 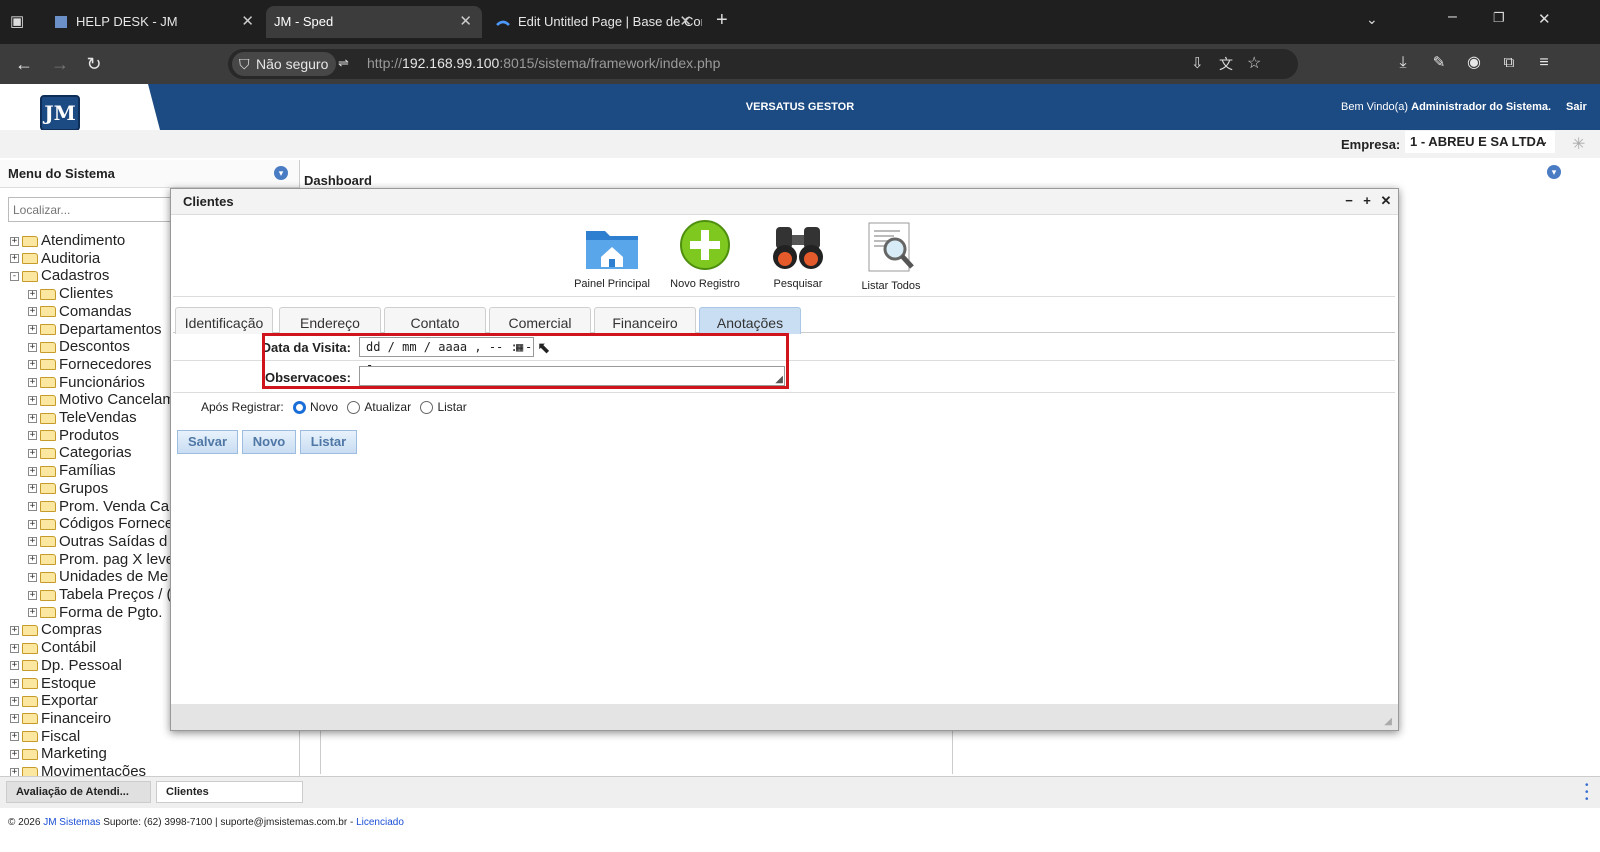 What do you see at coordinates (207, 442) in the screenshot?
I see `salvar-button: Salvar` at bounding box center [207, 442].